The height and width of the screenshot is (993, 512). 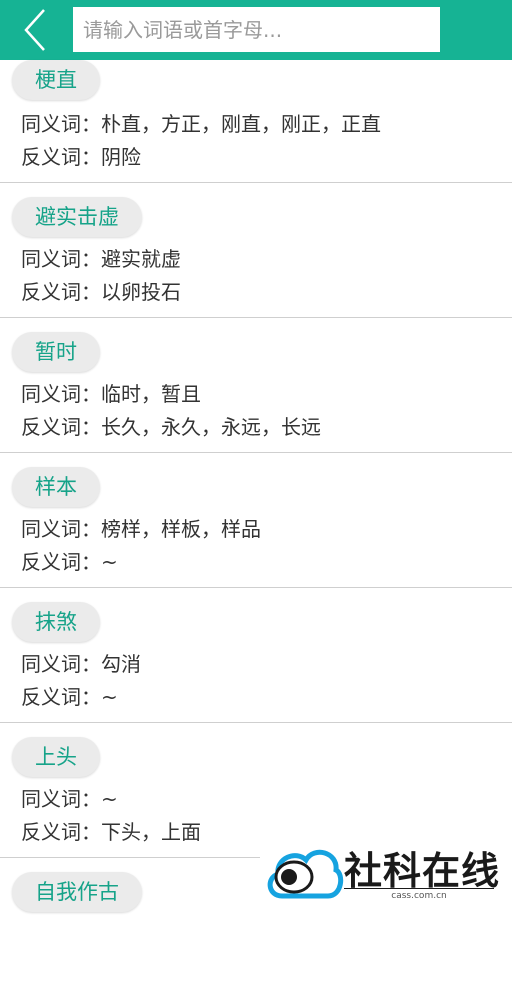 I want to click on word-chip: 上头, so click(x=56, y=757).